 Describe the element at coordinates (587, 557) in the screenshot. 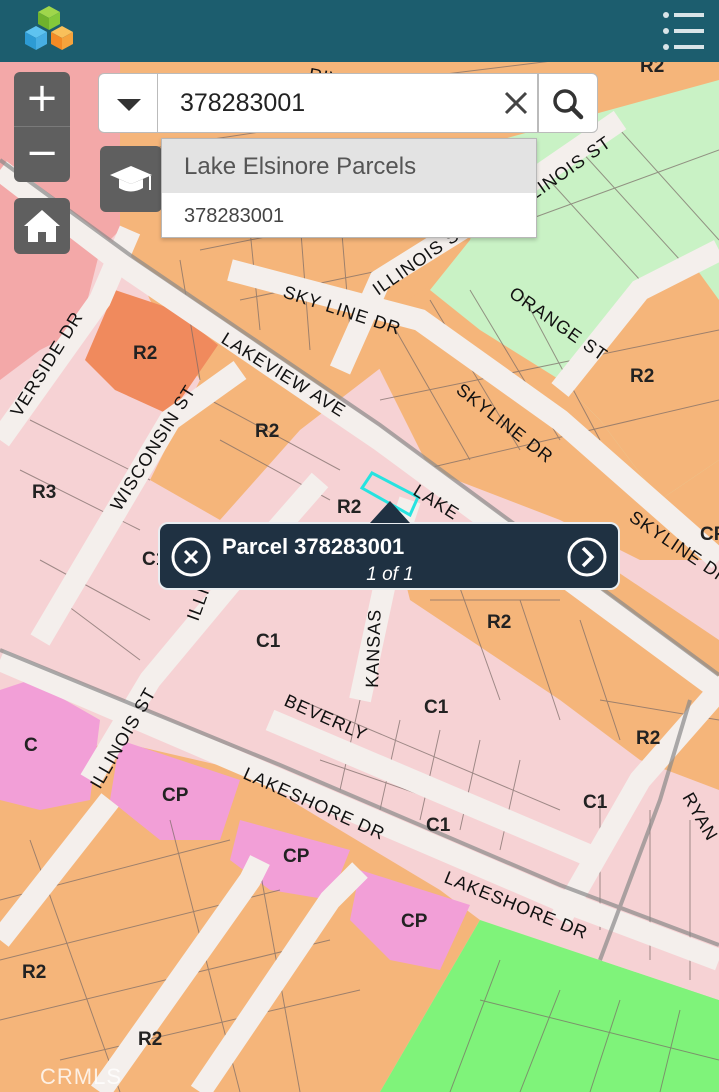

I see `chevron-right-circle-icon` at that location.